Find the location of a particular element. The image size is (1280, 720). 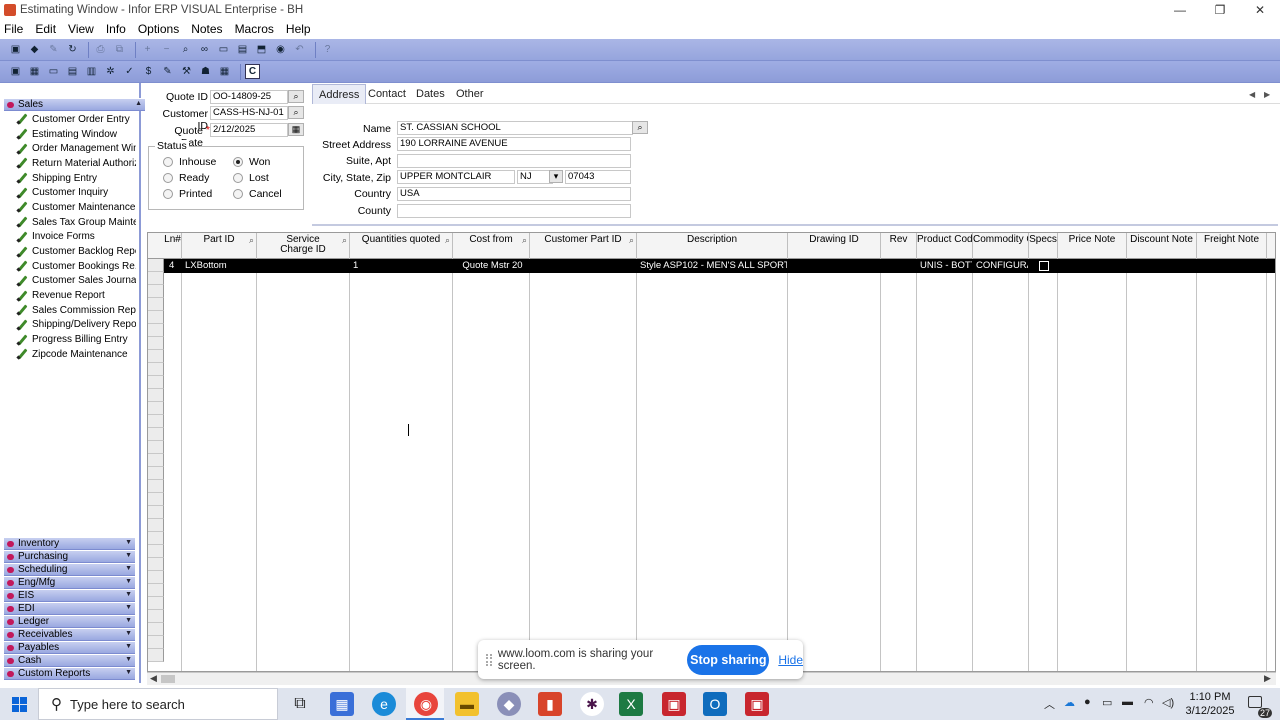

tab-next-icon: ▶ is located at coordinates (1267, 94).